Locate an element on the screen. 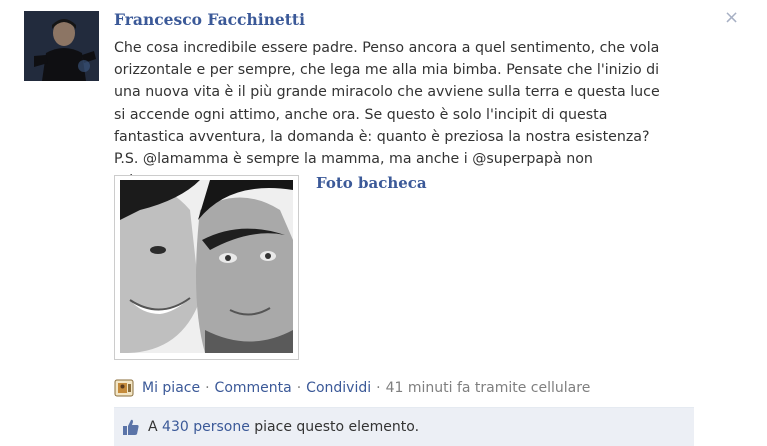 The image size is (767, 446). likes-suffix: piace questo elemento. is located at coordinates (337, 427).